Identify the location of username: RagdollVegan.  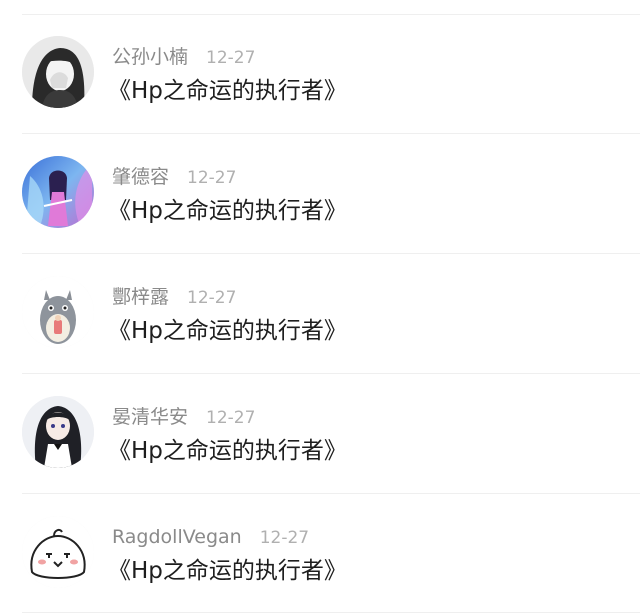
(177, 537).